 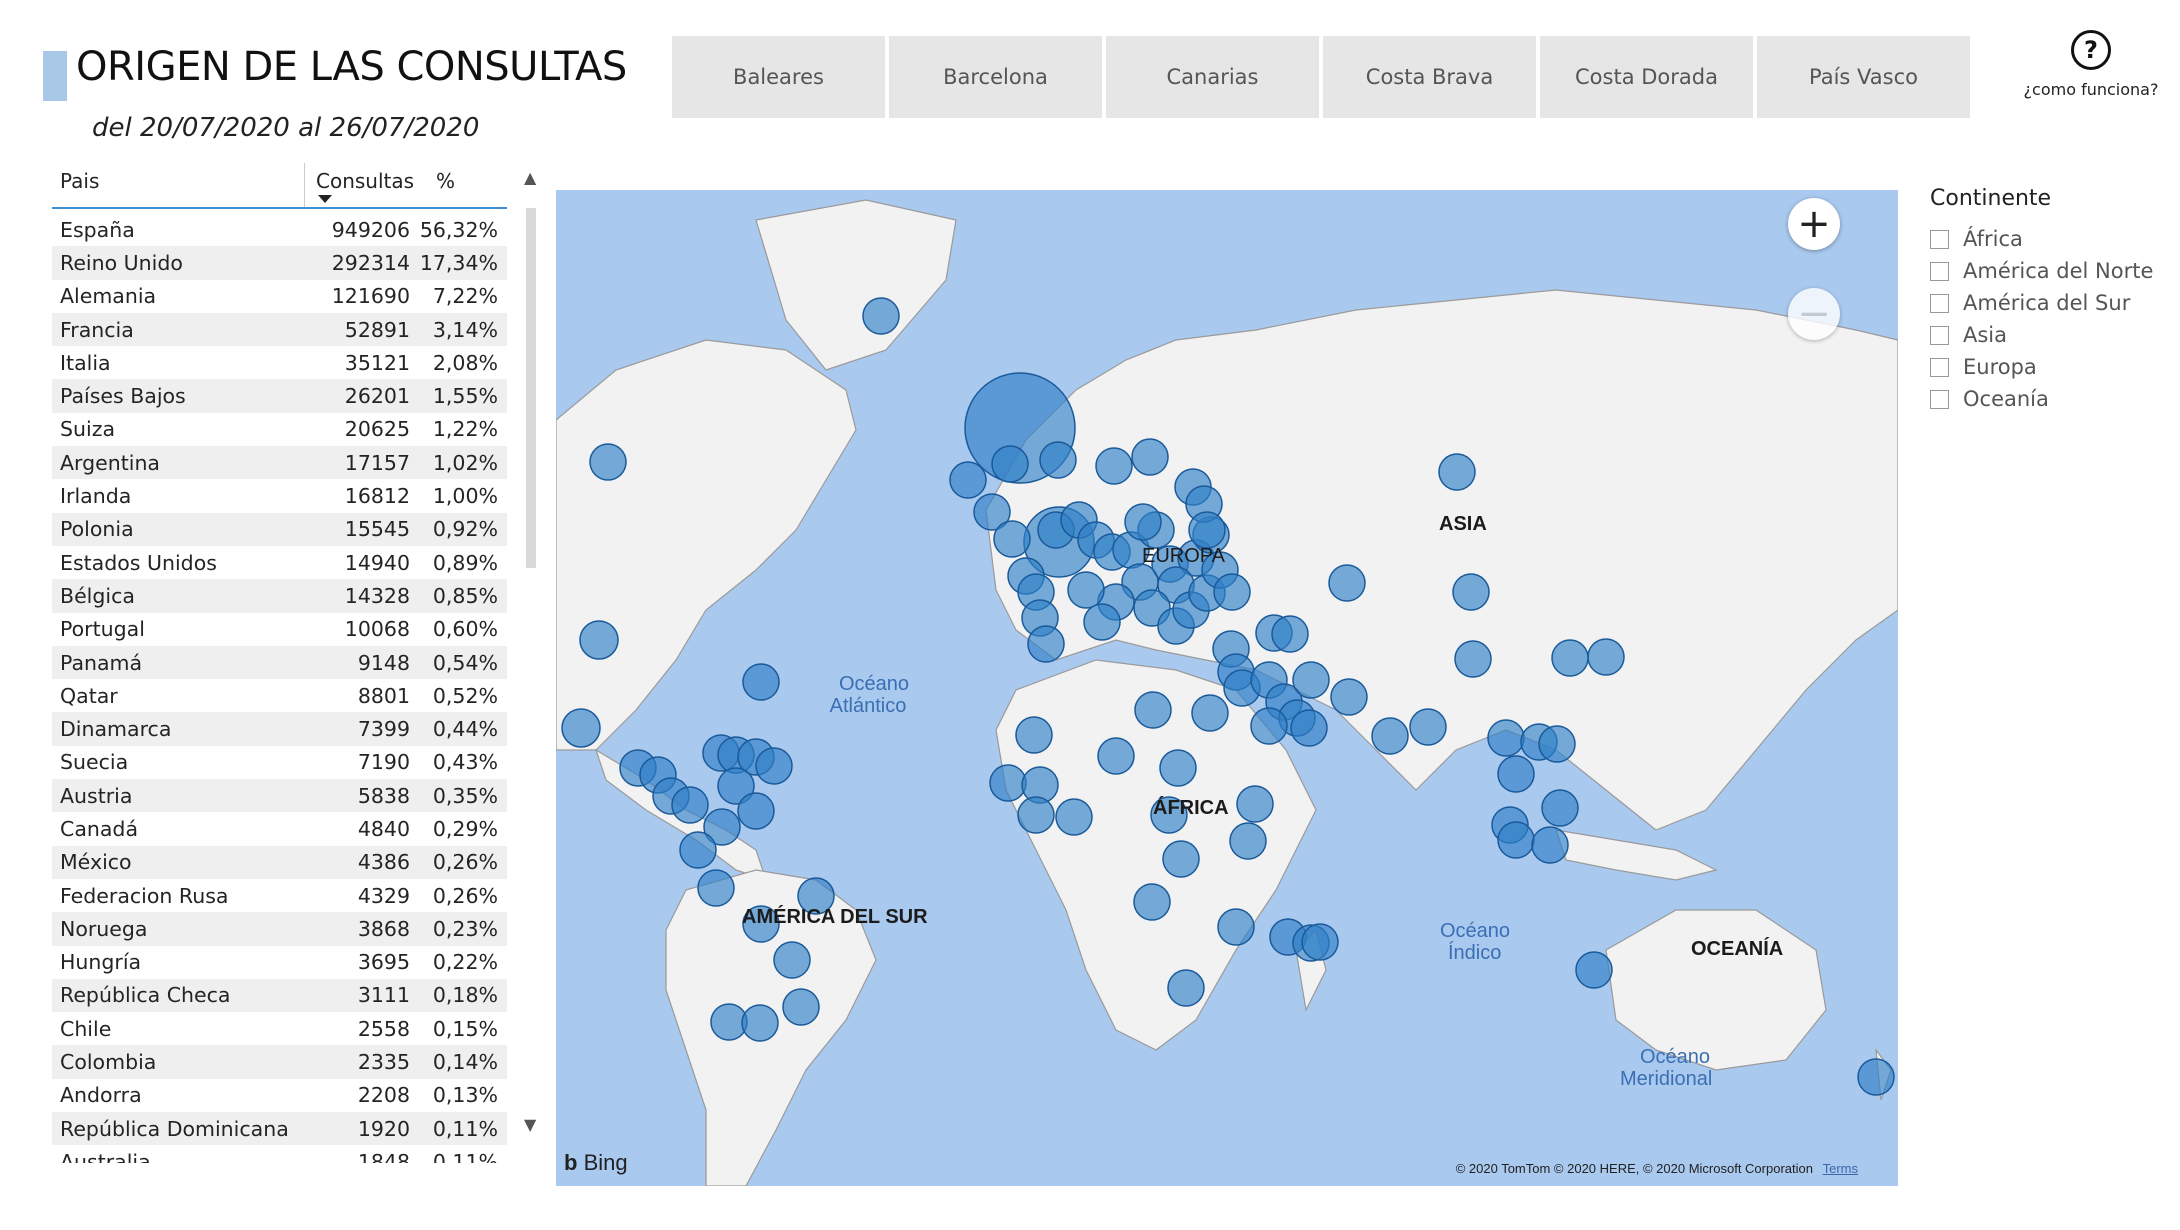 What do you see at coordinates (367, 185) in the screenshot?
I see `column-header-consultas: Consultas` at bounding box center [367, 185].